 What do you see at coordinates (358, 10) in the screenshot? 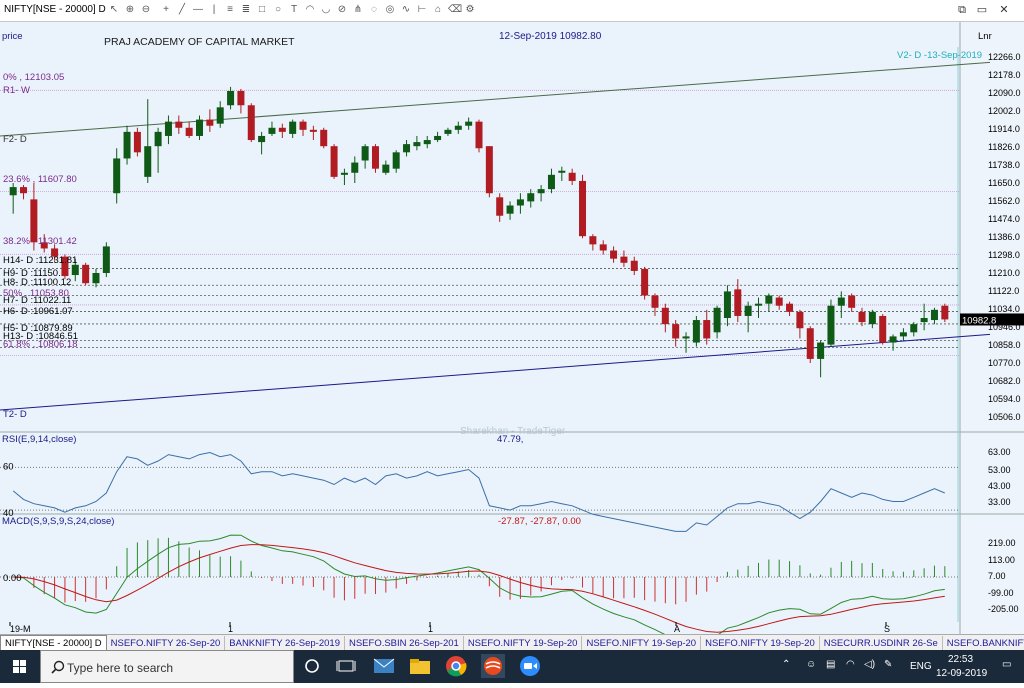
I see `pitchfork-icon: ⋔` at bounding box center [358, 10].